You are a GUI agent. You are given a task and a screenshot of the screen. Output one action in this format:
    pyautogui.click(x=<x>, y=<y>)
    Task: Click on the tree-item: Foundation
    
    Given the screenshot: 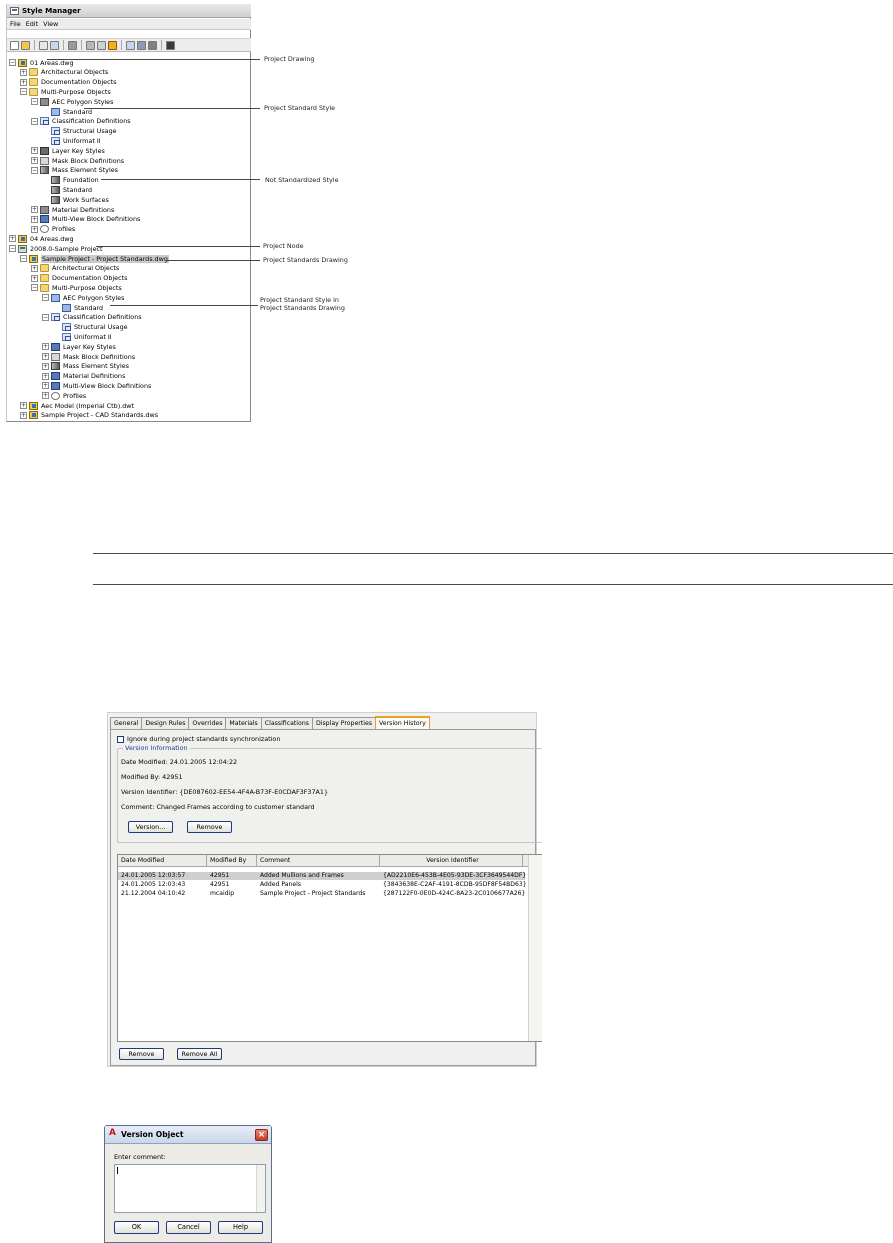 What is the action you would take?
    pyautogui.click(x=70, y=180)
    